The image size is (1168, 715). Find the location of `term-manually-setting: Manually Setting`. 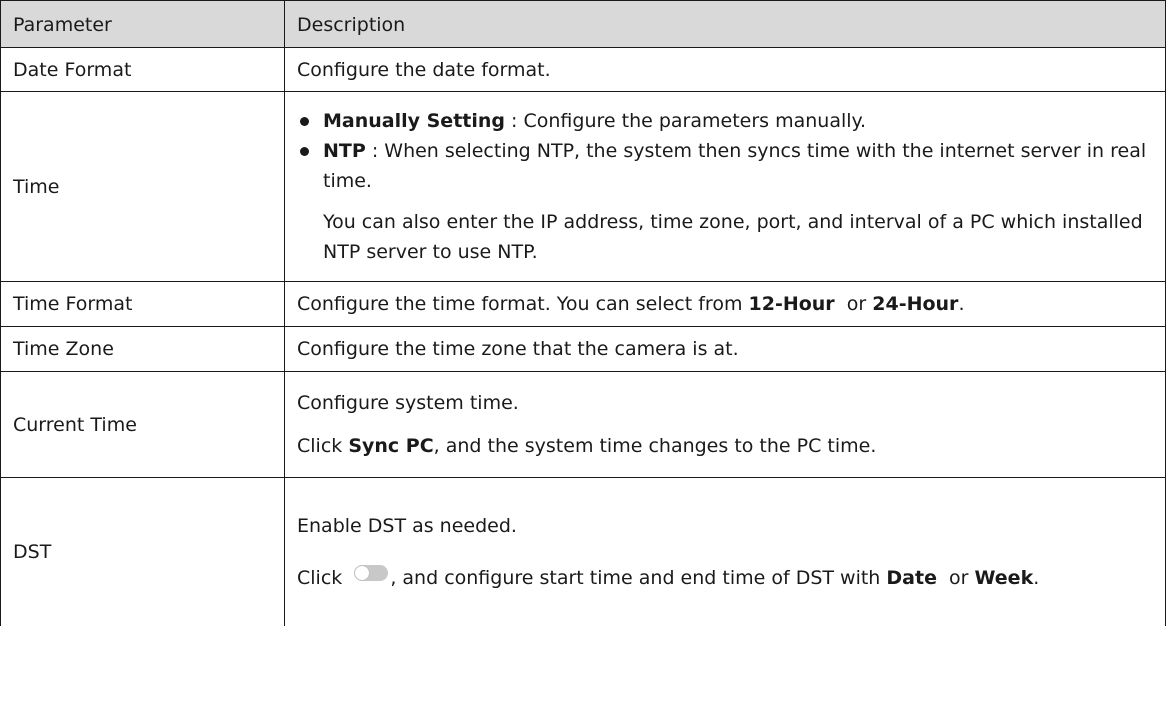

term-manually-setting: Manually Setting is located at coordinates (414, 121).